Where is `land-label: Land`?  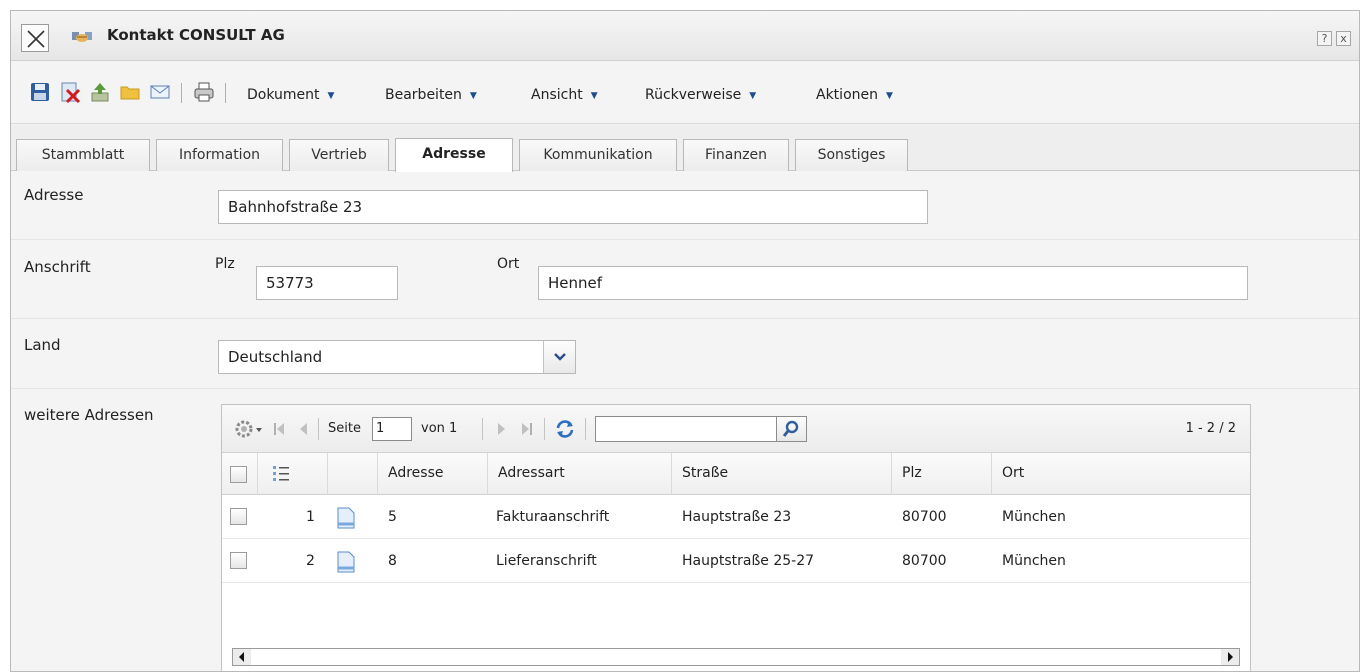 land-label: Land is located at coordinates (42, 345).